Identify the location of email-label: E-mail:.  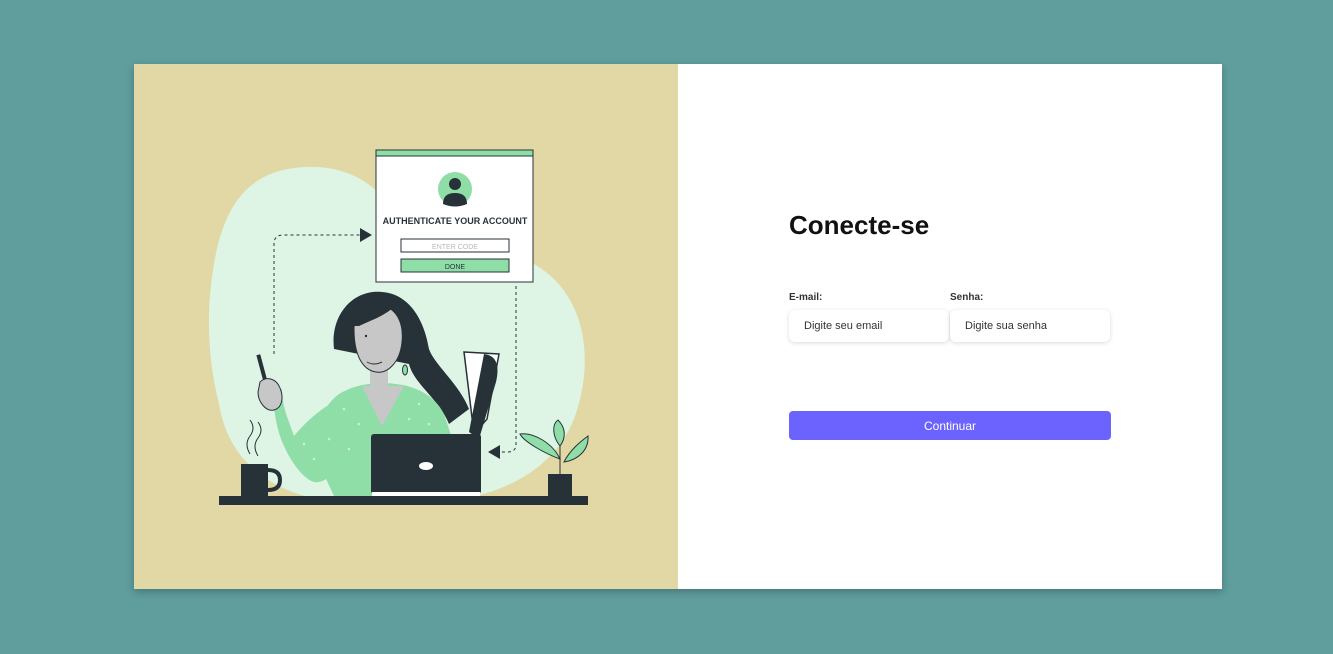
(806, 297).